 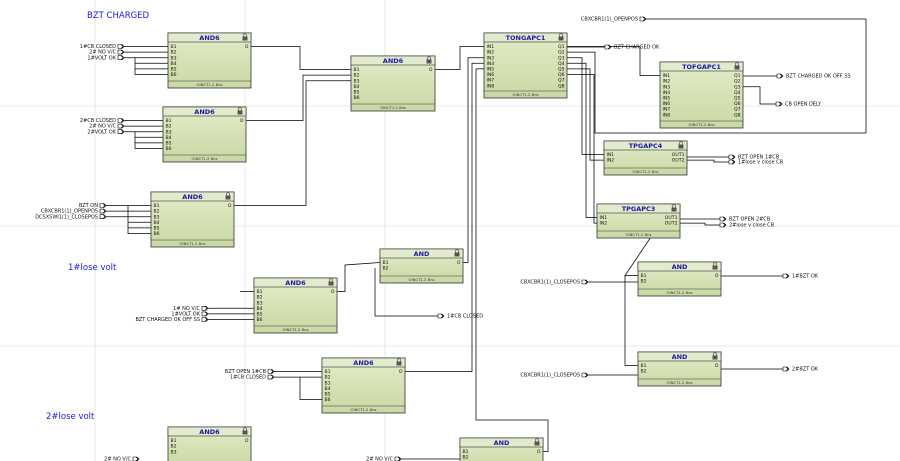 I want to click on output-pin: OUT2, so click(x=671, y=224).